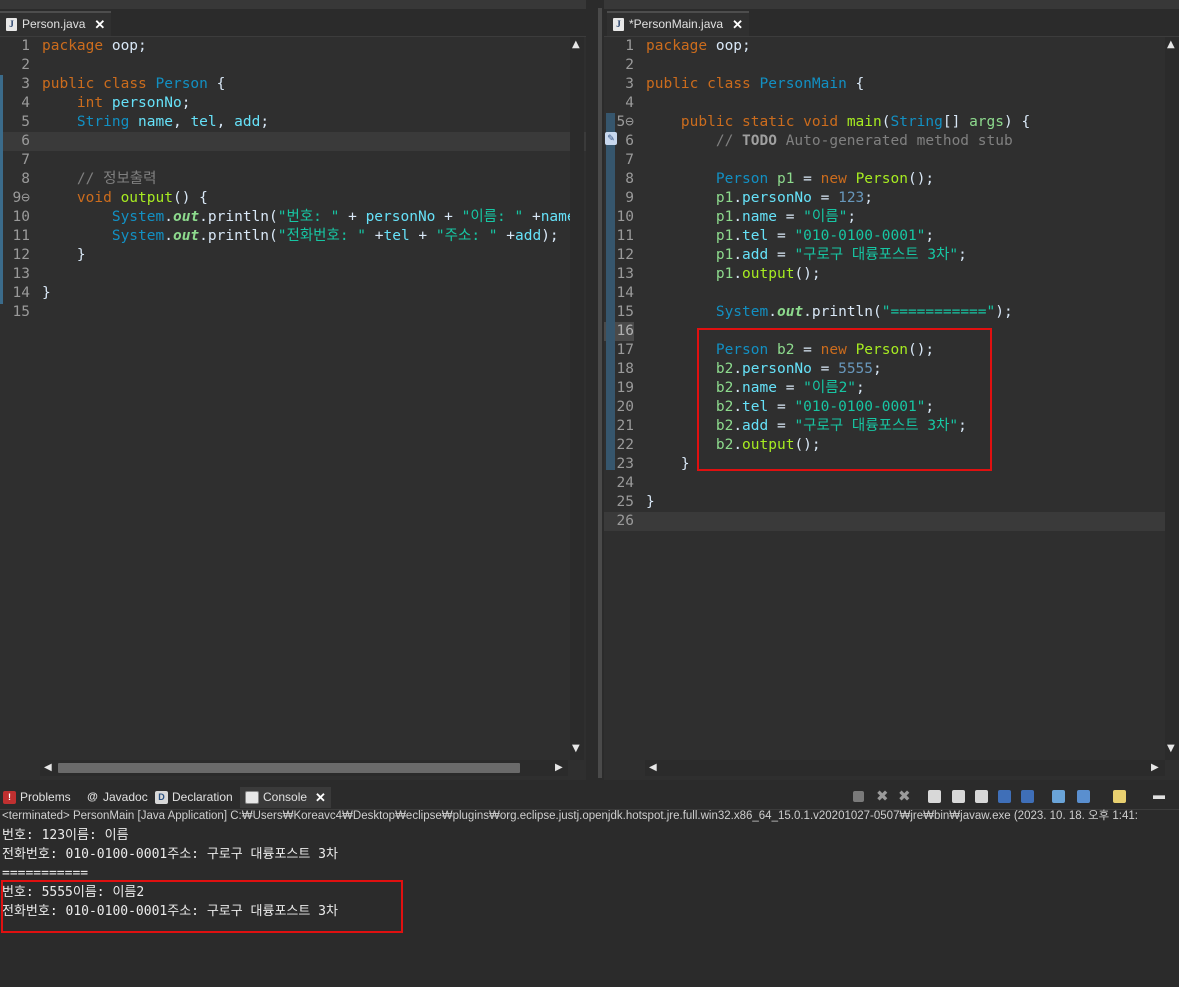  Describe the element at coordinates (1159, 796) in the screenshot. I see `minimize-icon: ▬` at that location.